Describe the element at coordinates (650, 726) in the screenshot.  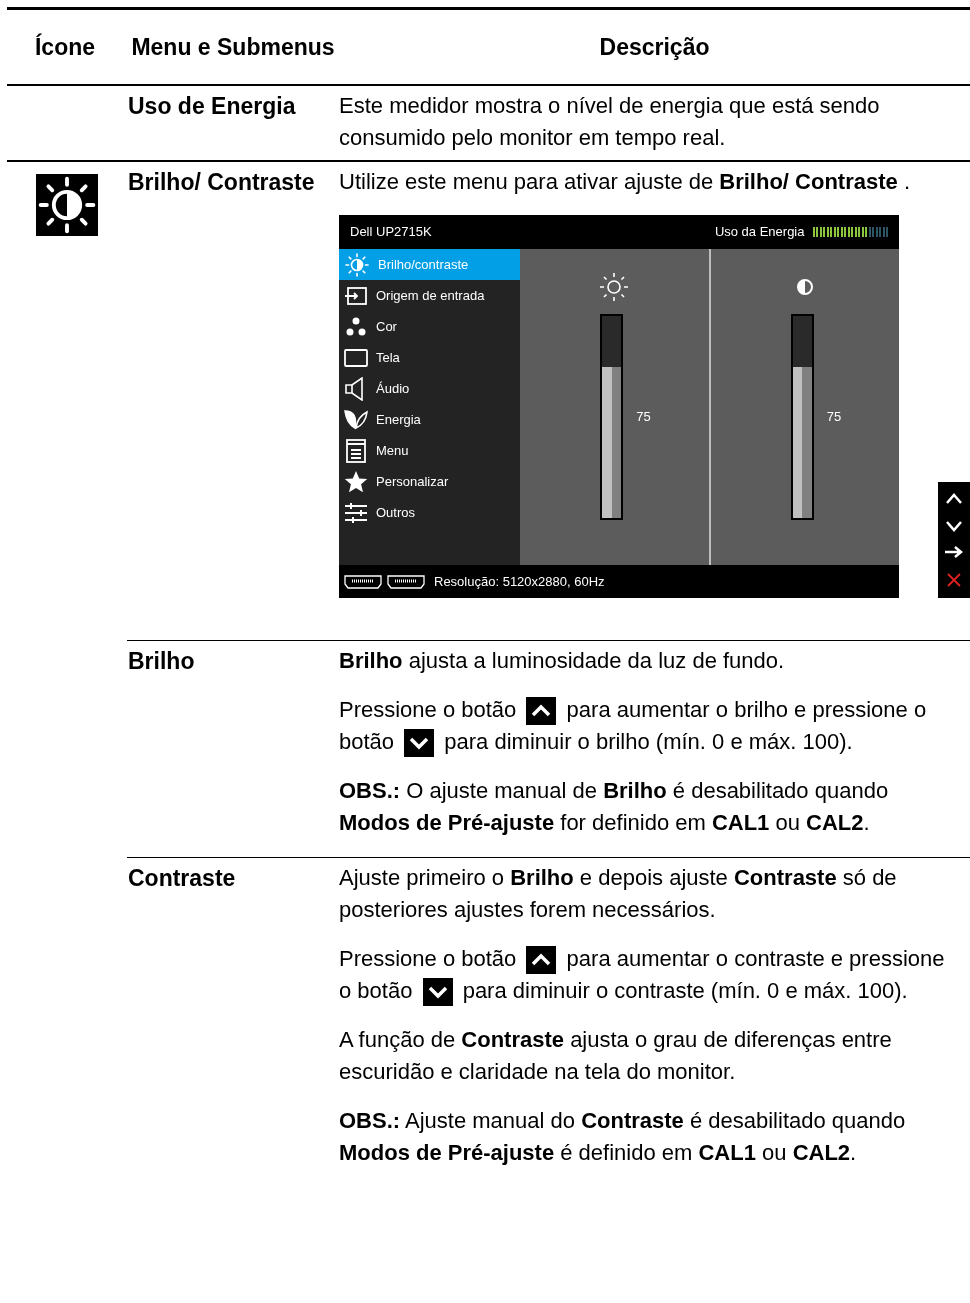
I see `description-text: Pressione o botão para aumentar o brilho e pressione o botão para diminuir o brilho (mín. 0 e máx. 100).` at that location.